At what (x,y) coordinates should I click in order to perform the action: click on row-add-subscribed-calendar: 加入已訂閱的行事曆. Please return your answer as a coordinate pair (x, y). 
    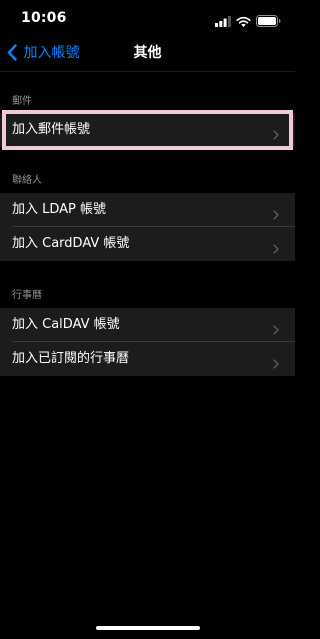
    Looking at the image, I should click on (147, 359).